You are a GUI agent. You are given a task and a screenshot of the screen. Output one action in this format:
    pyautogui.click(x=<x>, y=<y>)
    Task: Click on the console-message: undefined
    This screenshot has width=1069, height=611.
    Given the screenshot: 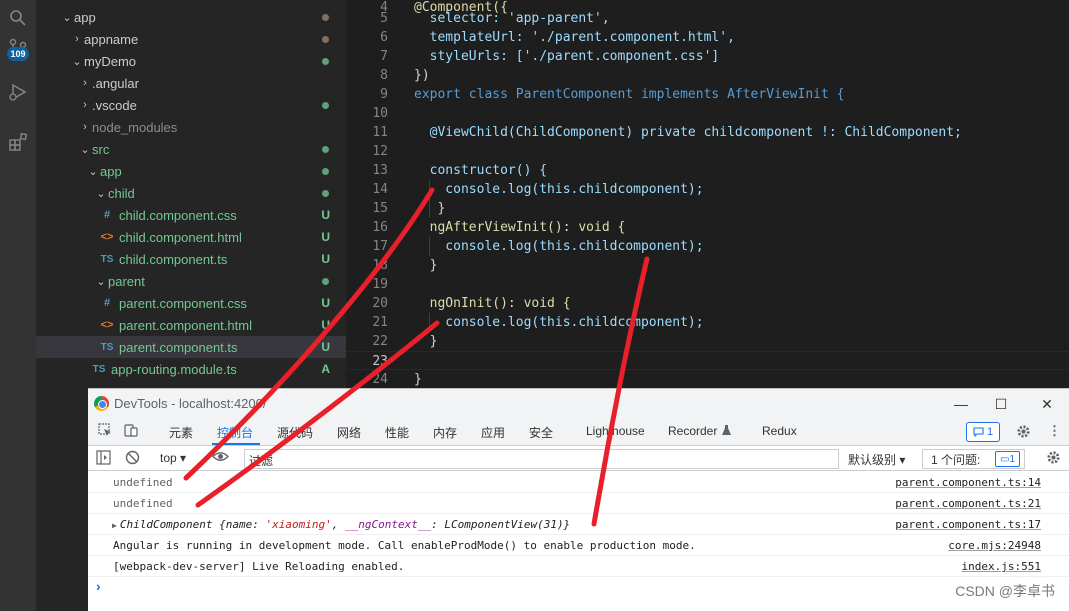 What is the action you would take?
    pyautogui.click(x=143, y=503)
    